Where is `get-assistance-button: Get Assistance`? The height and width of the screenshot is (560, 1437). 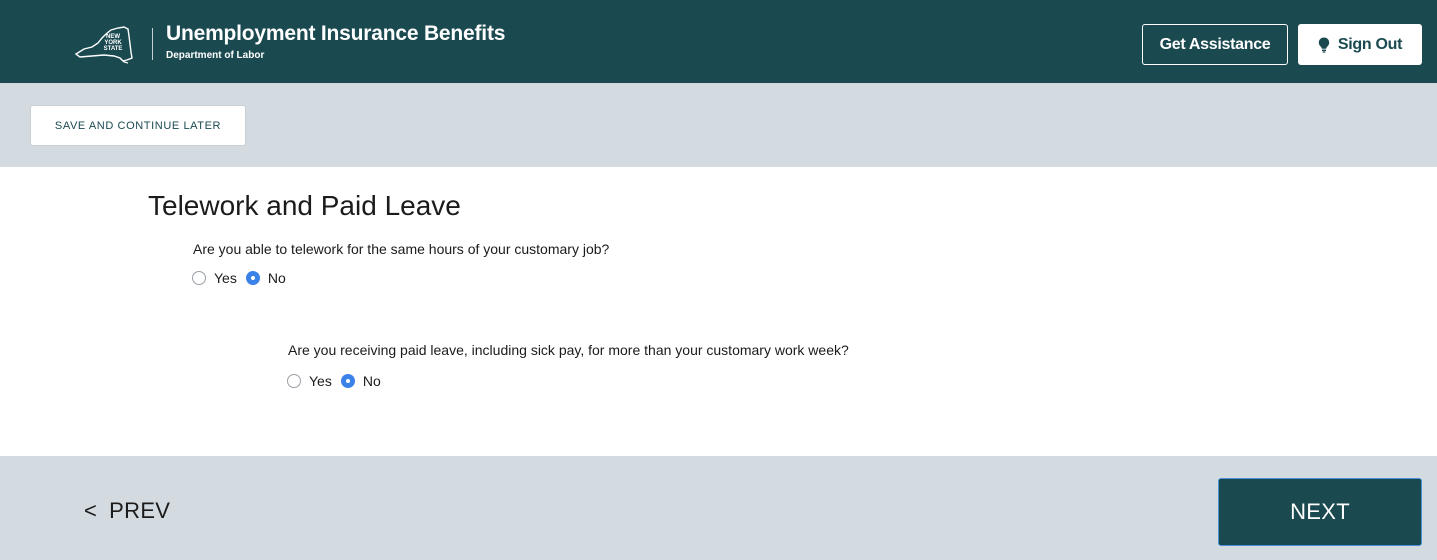
get-assistance-button: Get Assistance is located at coordinates (1215, 44).